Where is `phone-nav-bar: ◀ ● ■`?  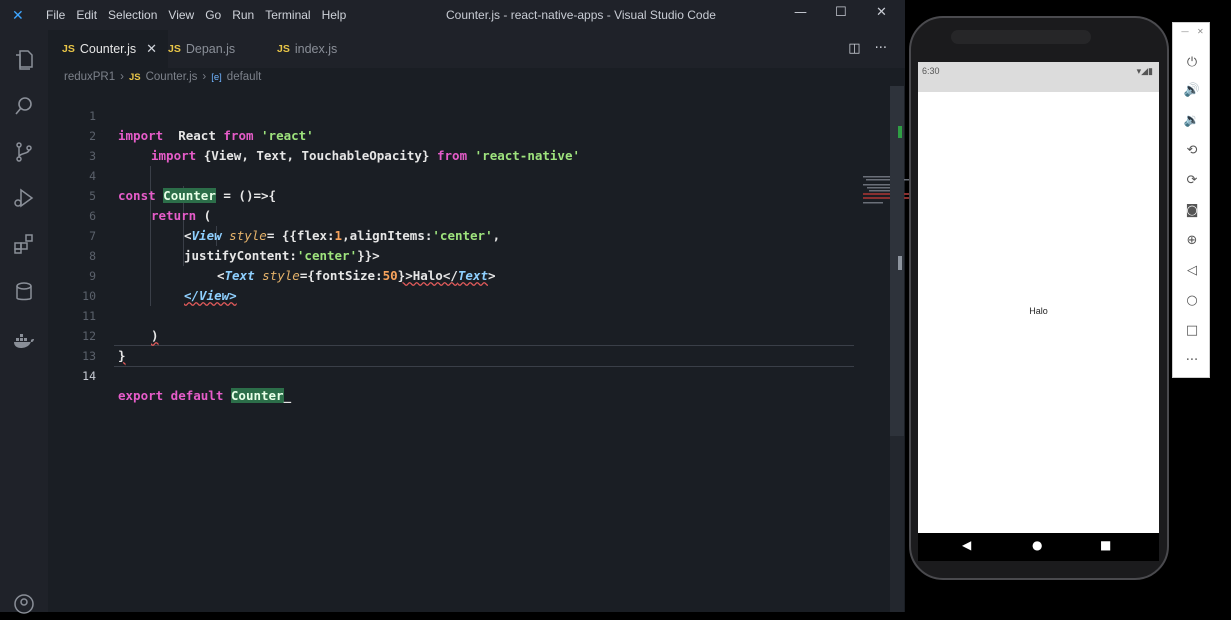
phone-nav-bar: ◀ ● ■ is located at coordinates (1038, 547).